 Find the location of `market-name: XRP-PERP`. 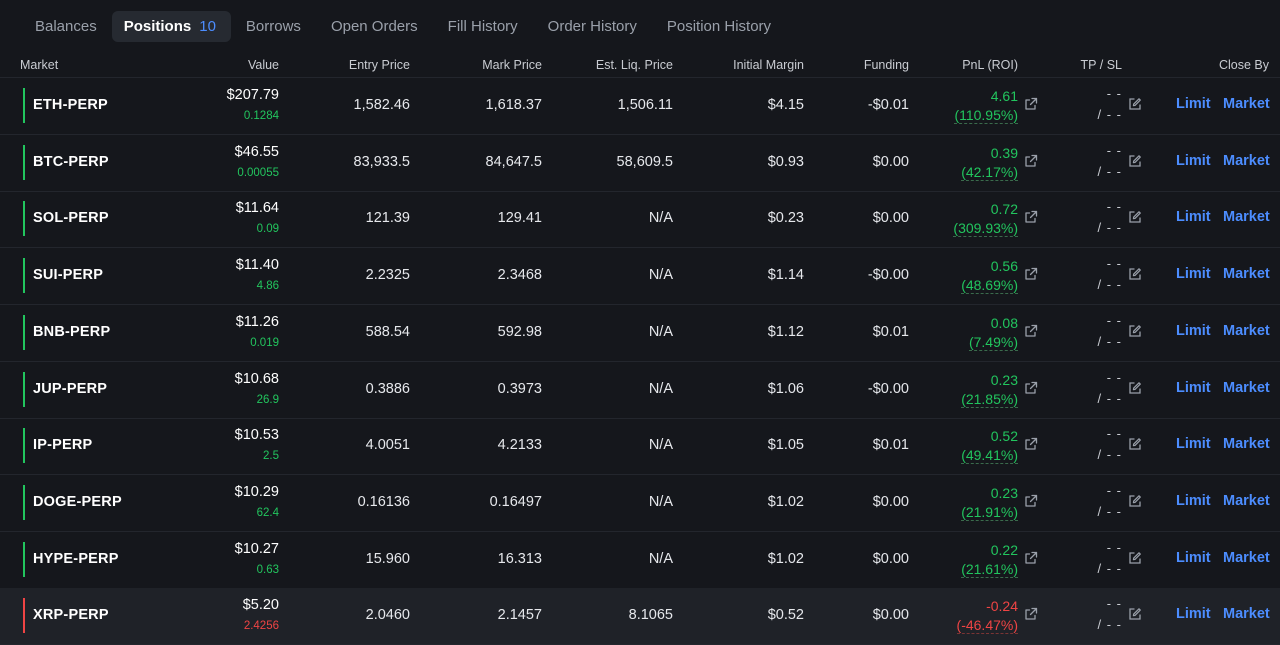

market-name: XRP-PERP is located at coordinates (71, 615).